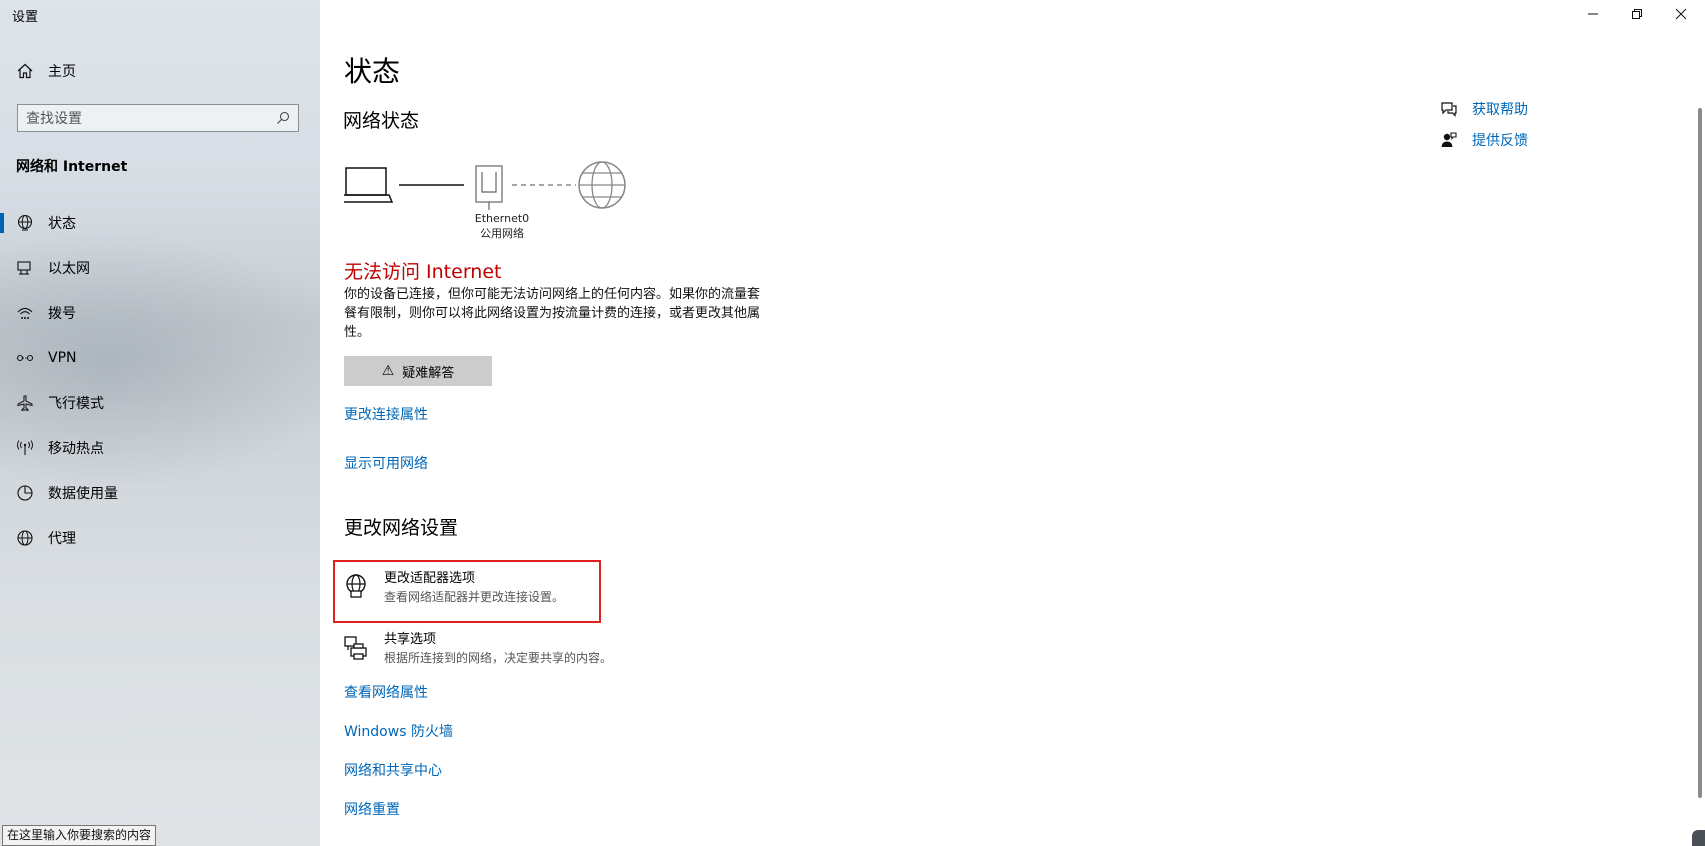 The width and height of the screenshot is (1705, 846). What do you see at coordinates (356, 586) in the screenshot?
I see `adapter-globe-icon` at bounding box center [356, 586].